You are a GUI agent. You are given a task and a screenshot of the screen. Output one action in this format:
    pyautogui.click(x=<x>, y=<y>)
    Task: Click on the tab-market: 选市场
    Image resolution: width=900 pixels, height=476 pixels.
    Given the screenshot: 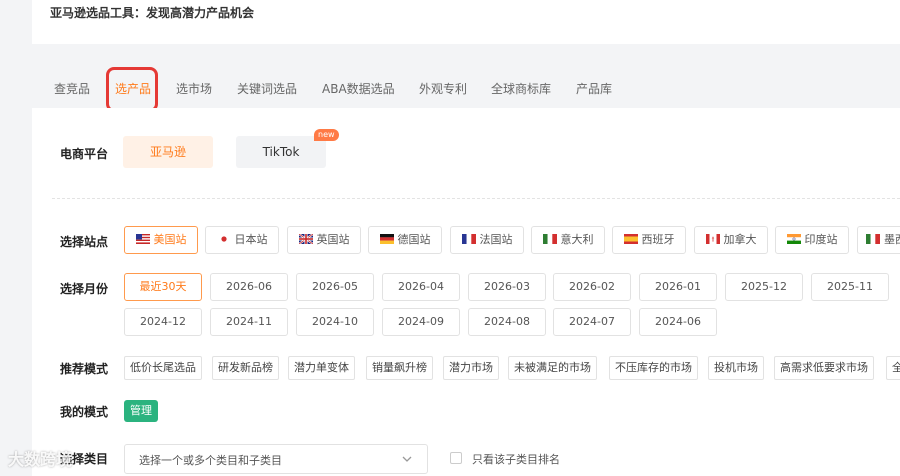 What is the action you would take?
    pyautogui.click(x=194, y=88)
    